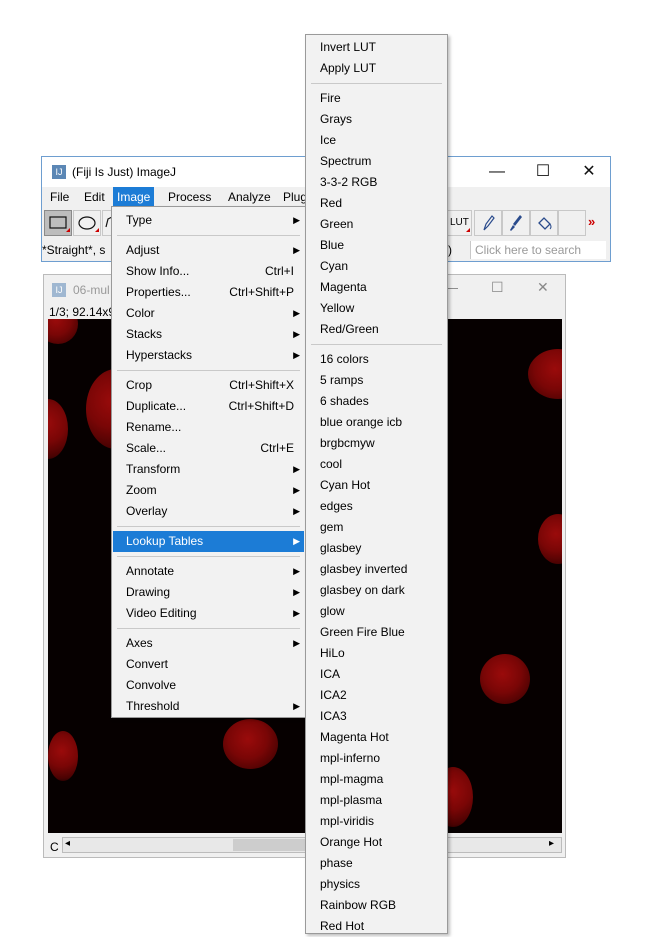 The width and height of the screenshot is (672, 937). Describe the element at coordinates (208, 592) in the screenshot. I see `menu-item-drawing: Drawing ▶` at that location.